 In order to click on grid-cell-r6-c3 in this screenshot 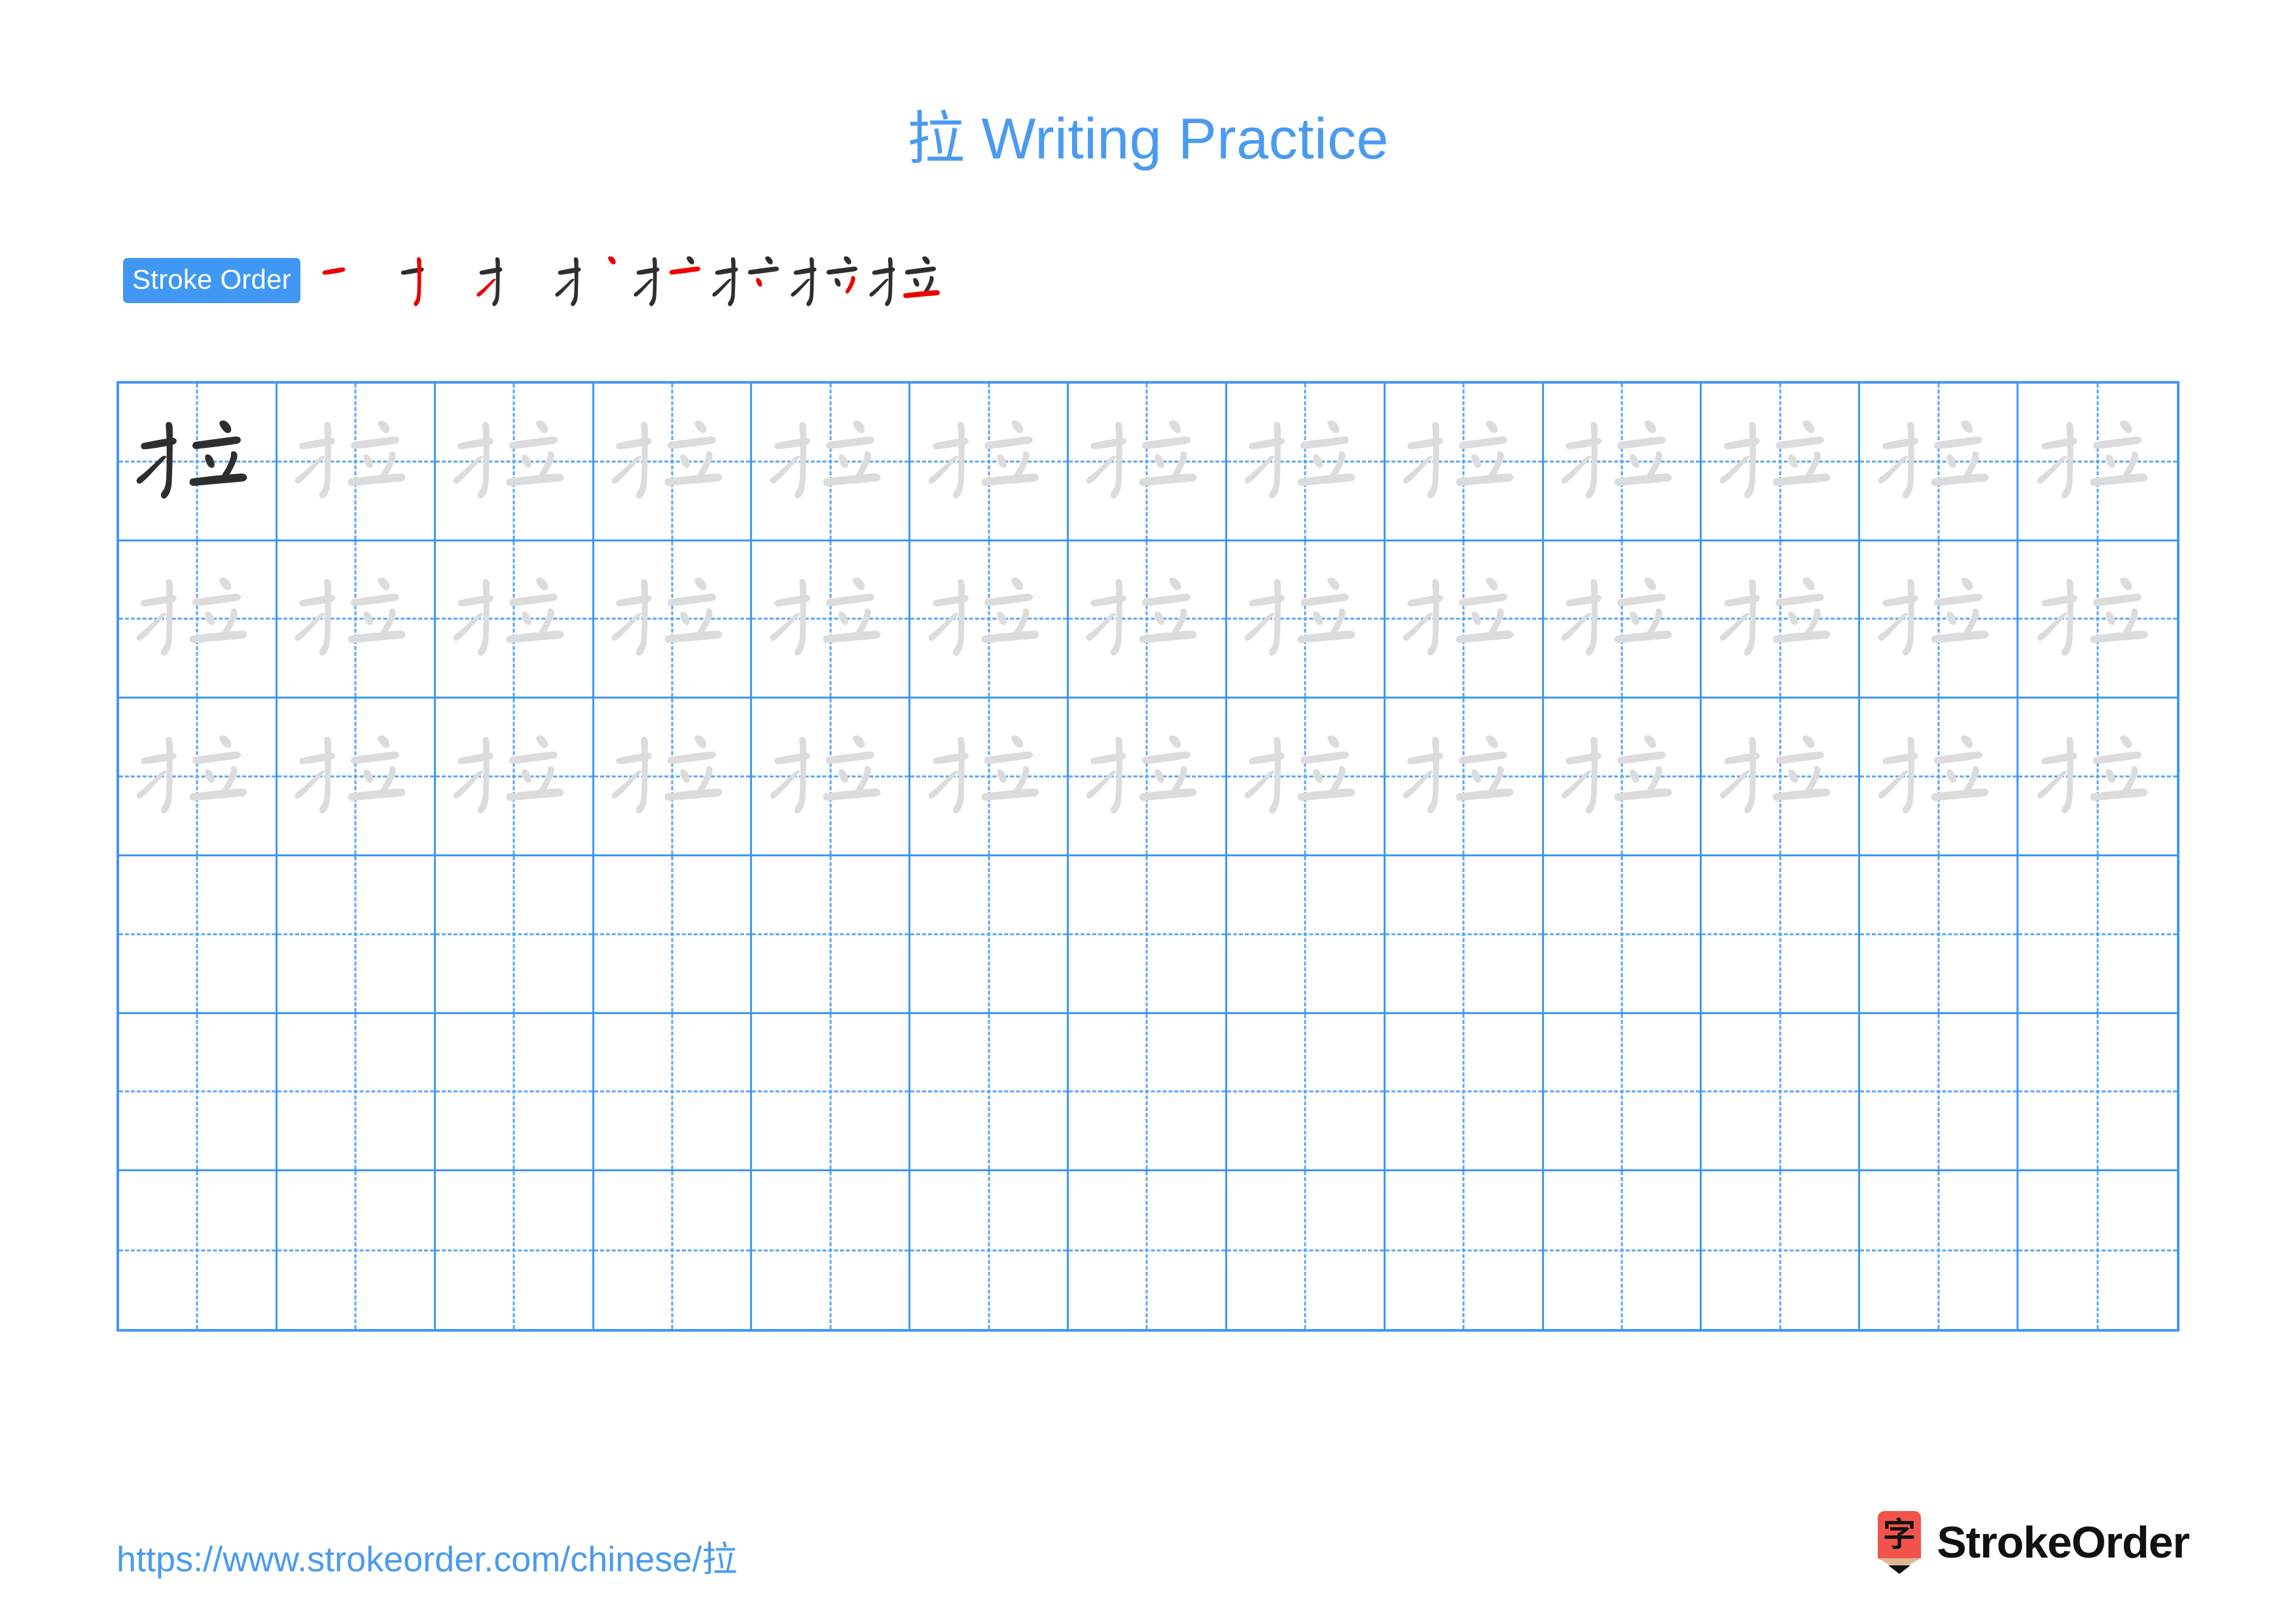, I will do `click(515, 1250)`.